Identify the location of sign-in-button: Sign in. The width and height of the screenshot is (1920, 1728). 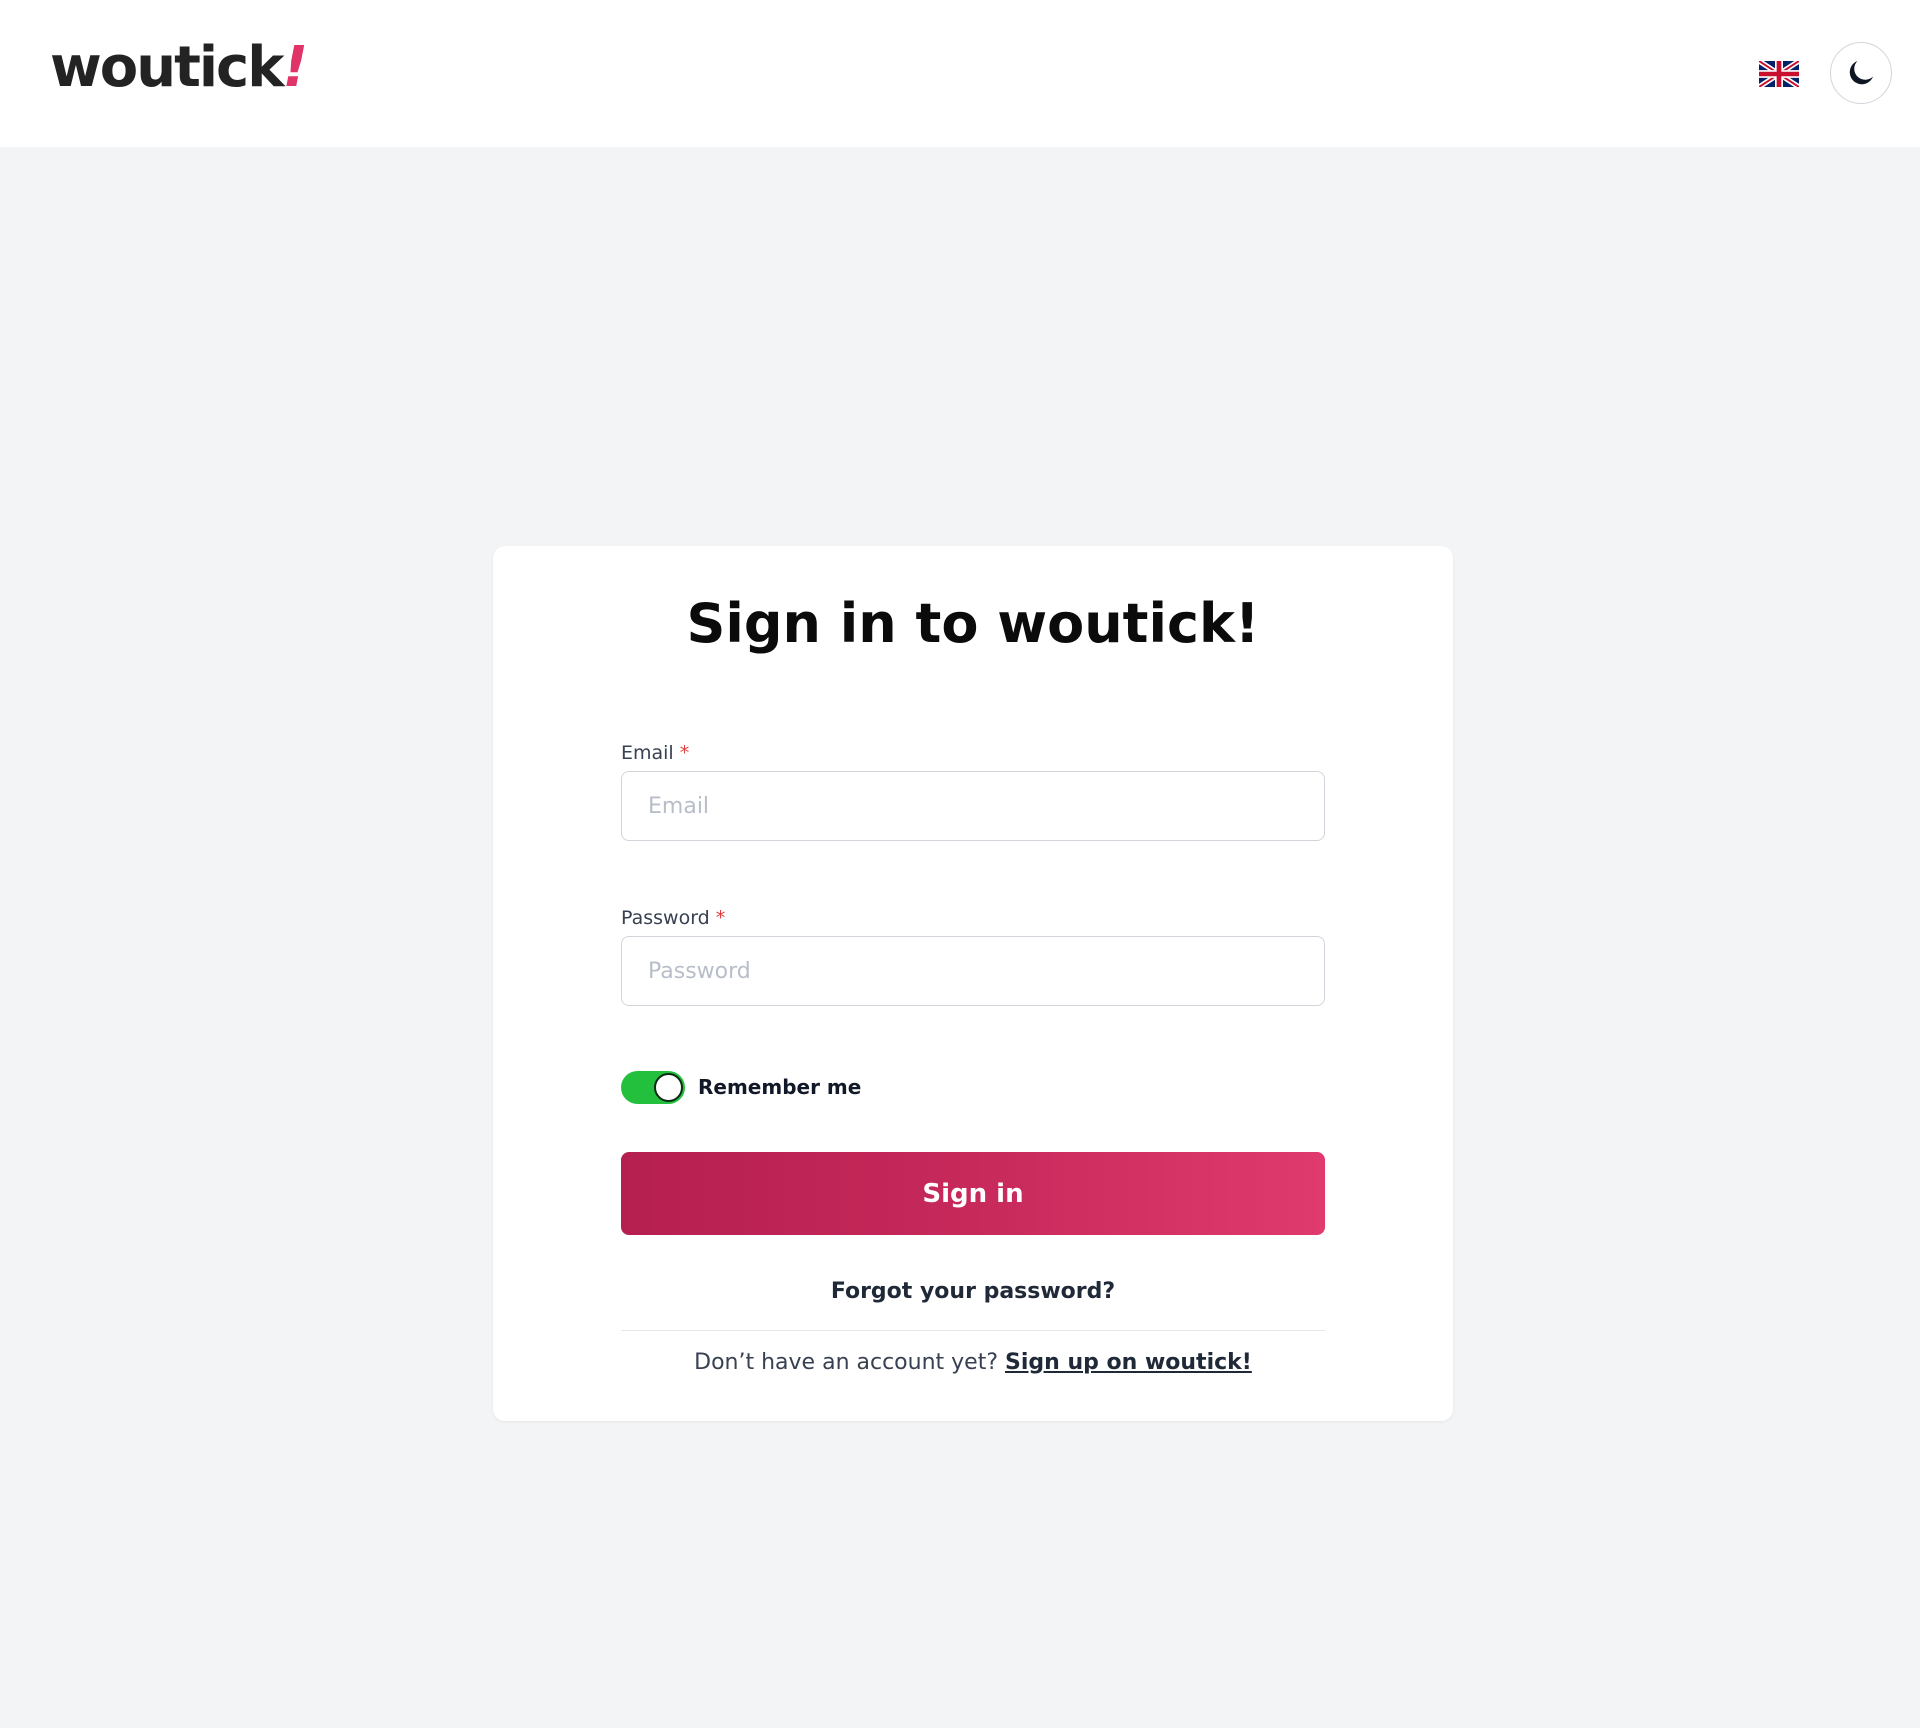
(973, 1193).